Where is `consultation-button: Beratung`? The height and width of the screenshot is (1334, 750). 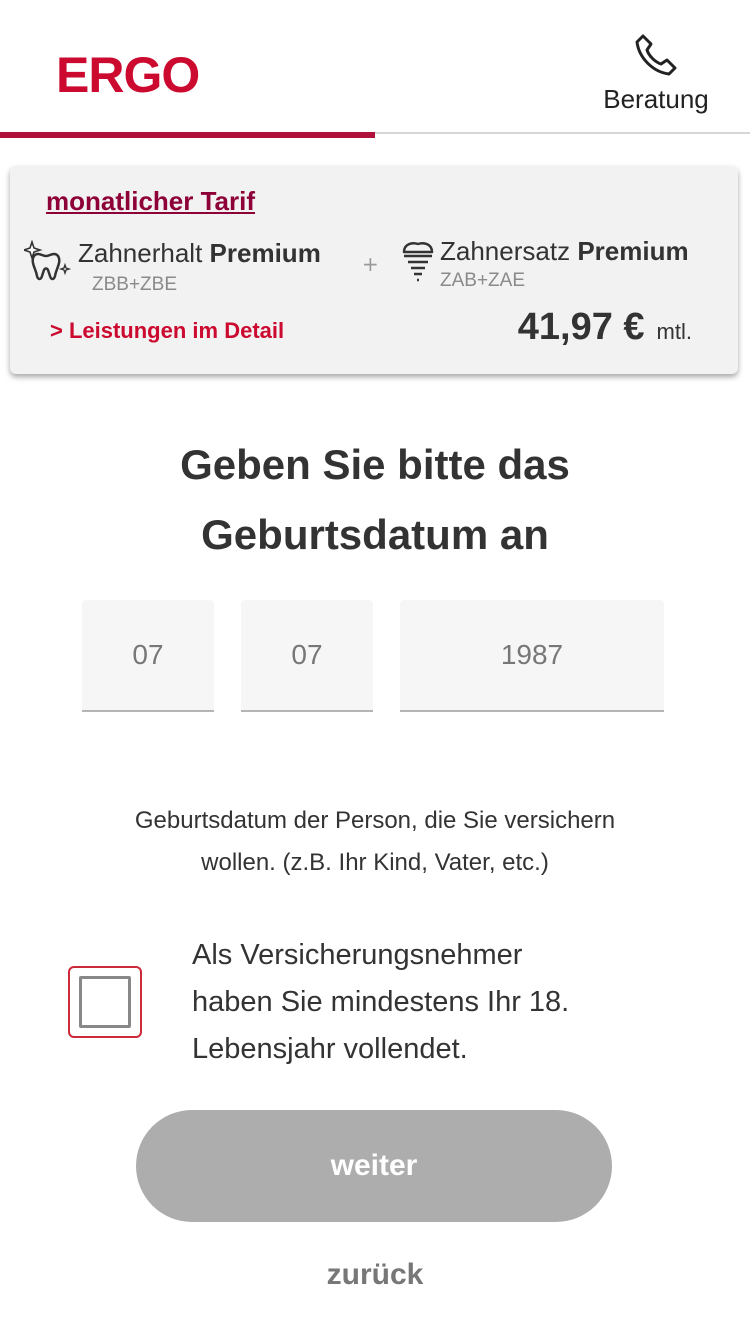
consultation-button: Beratung is located at coordinates (656, 75).